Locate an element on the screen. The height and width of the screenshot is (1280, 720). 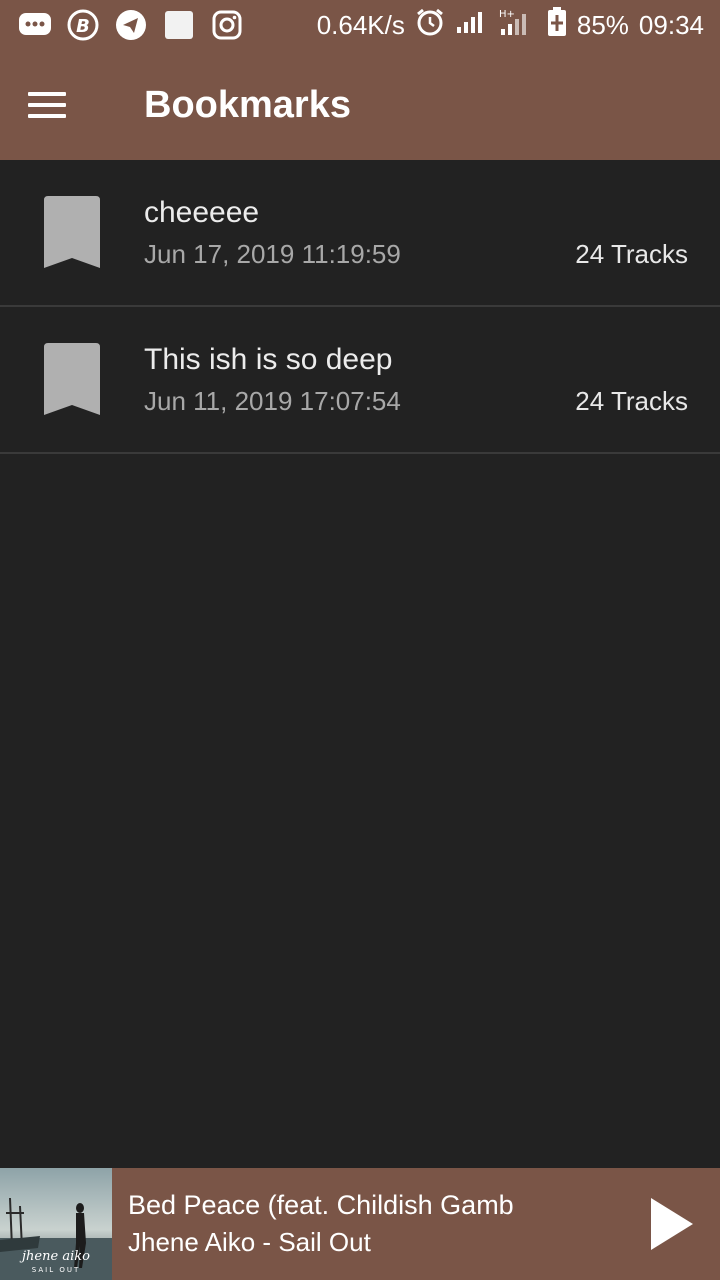
track-title: Bed Peace (feat. Childish Gamb is located at coordinates (321, 1205).